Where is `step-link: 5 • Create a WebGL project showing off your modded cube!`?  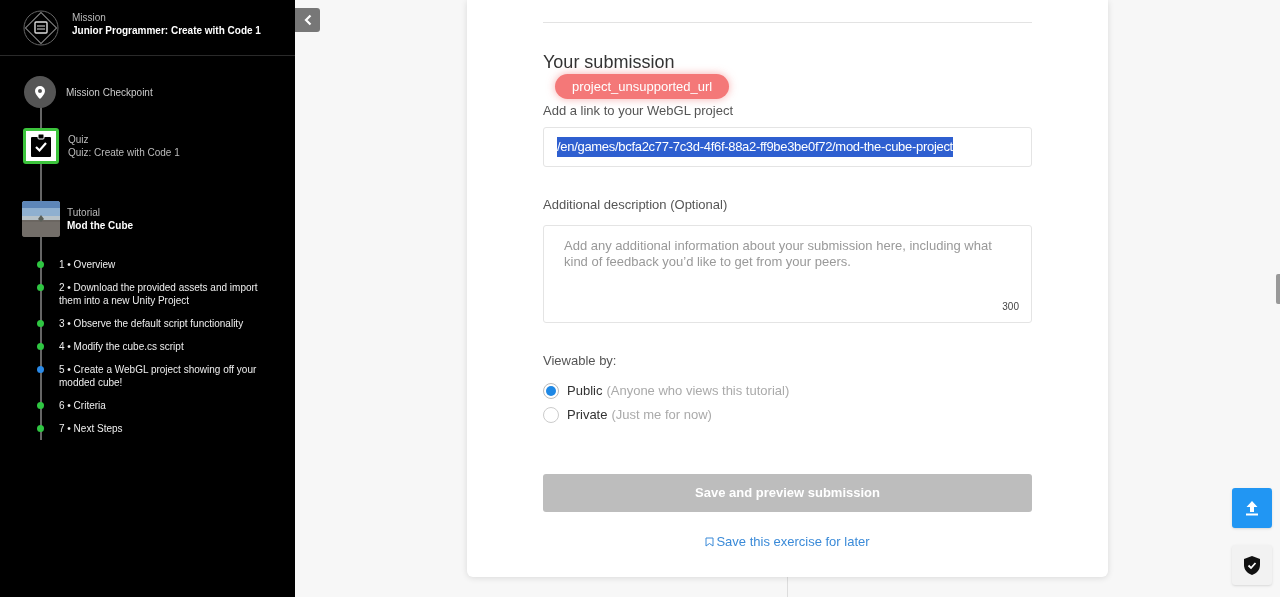
step-link: 5 • Create a WebGL project showing off your modded cube! is located at coordinates (169, 376).